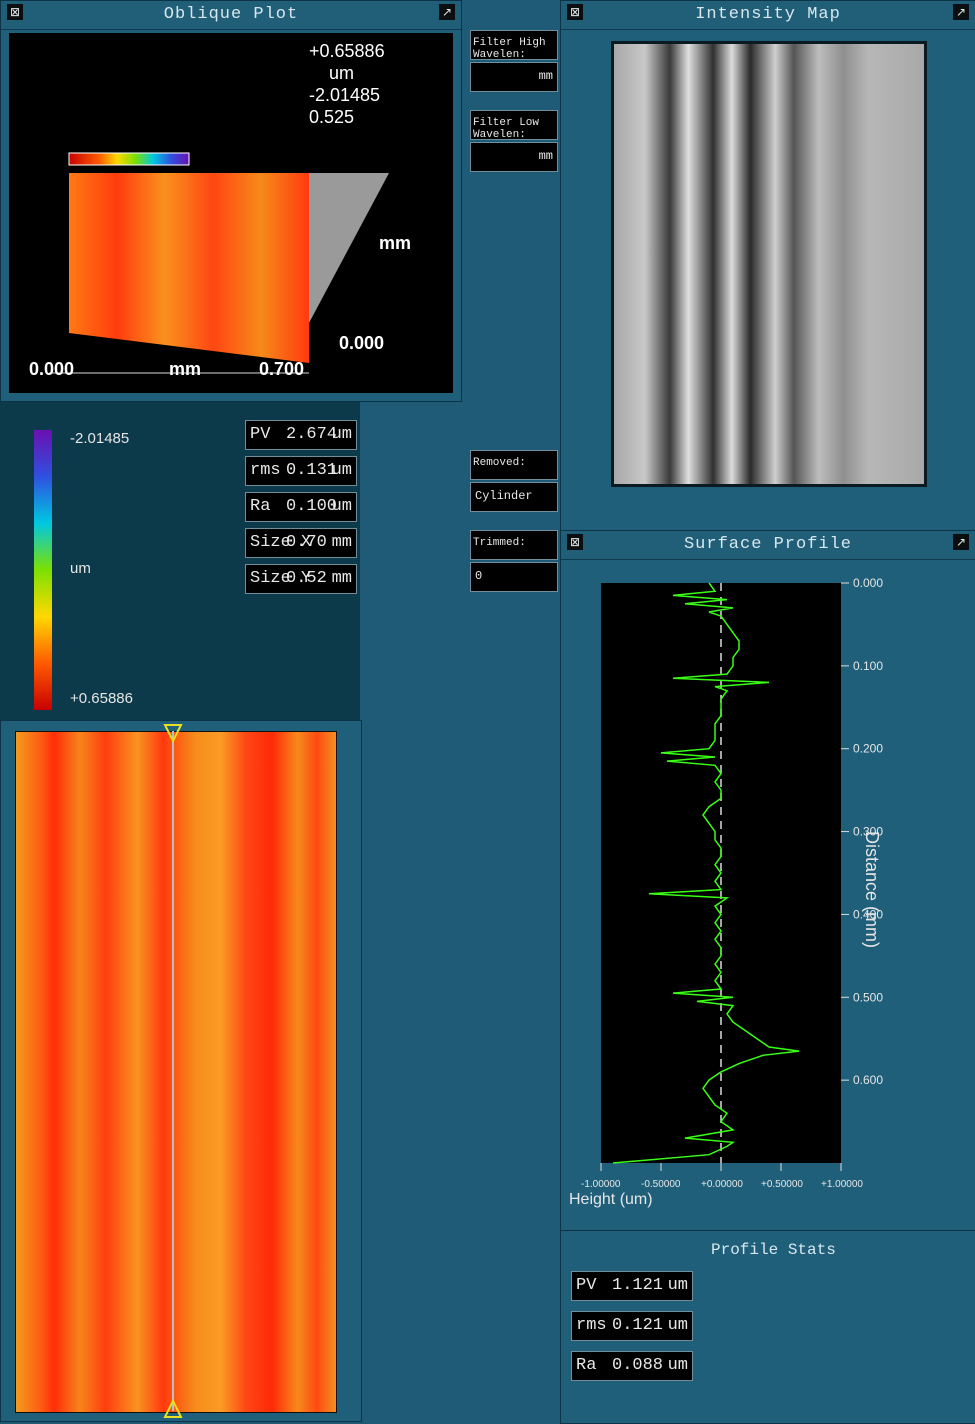 The image size is (975, 1424). What do you see at coordinates (782, 1184) in the screenshot?
I see `y-tick-label: +0.50000` at bounding box center [782, 1184].